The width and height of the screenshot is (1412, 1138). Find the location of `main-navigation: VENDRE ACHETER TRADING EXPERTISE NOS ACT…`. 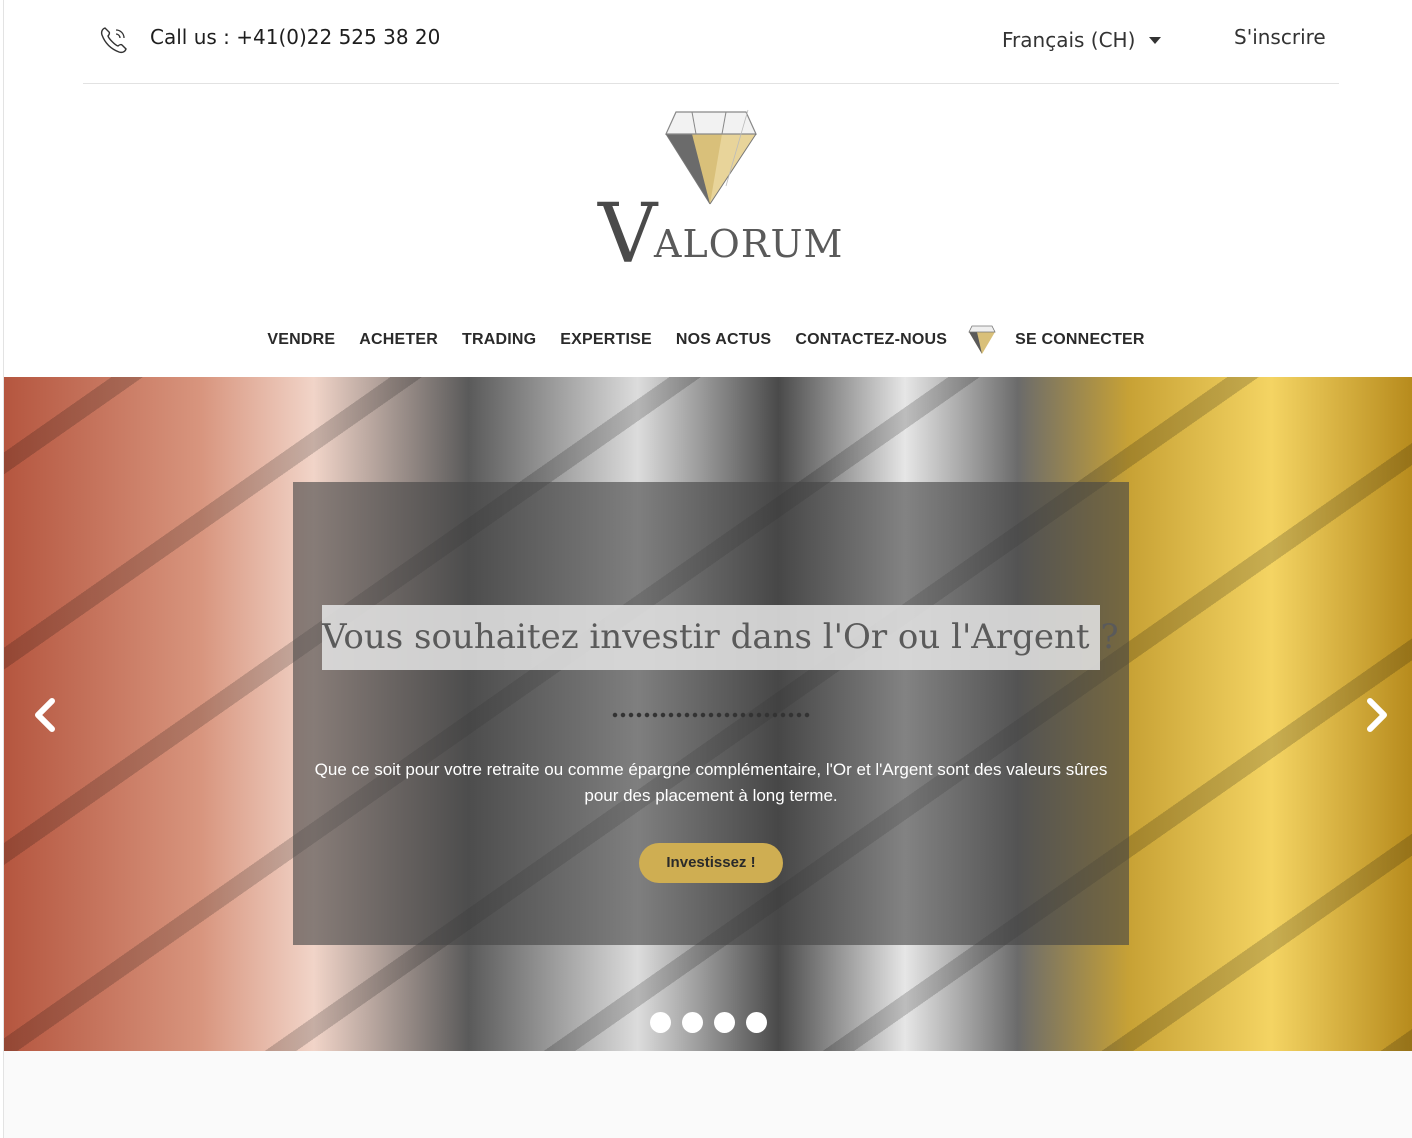

main-navigation: VENDRE ACHETER TRADING EXPERTISE NOS ACT… is located at coordinates (706, 340).